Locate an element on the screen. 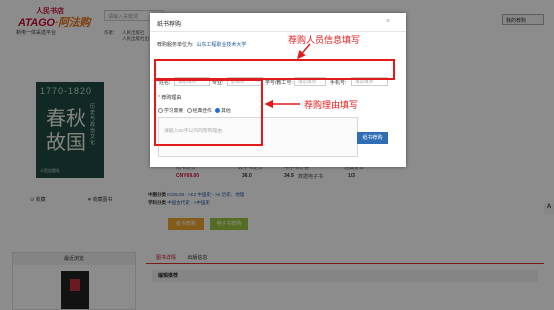  service-unit-value: 山东工程职业技术大学 is located at coordinates (221, 45).